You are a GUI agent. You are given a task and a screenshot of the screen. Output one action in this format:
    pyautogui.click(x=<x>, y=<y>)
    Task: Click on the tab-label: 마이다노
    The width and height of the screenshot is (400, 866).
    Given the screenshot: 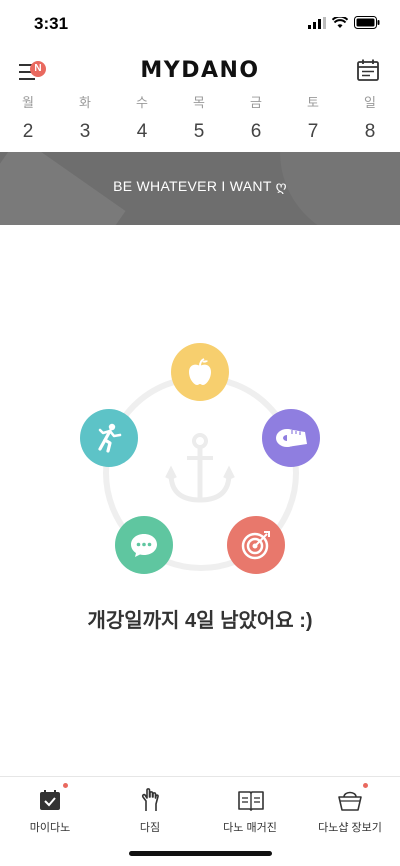 What is the action you would take?
    pyautogui.click(x=50, y=828)
    